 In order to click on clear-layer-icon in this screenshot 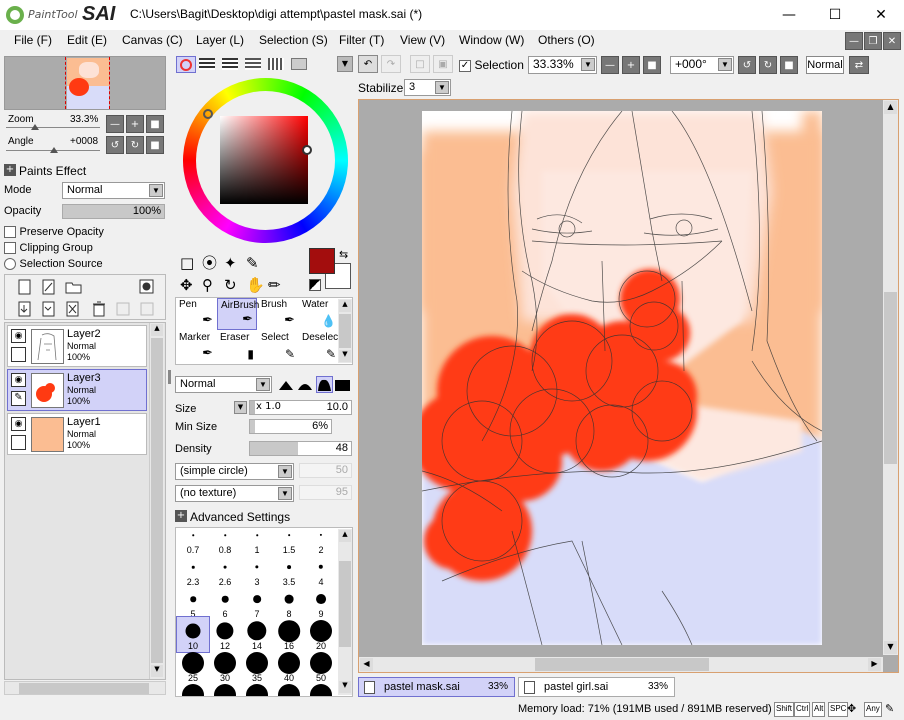, I will do `click(73, 309)`.